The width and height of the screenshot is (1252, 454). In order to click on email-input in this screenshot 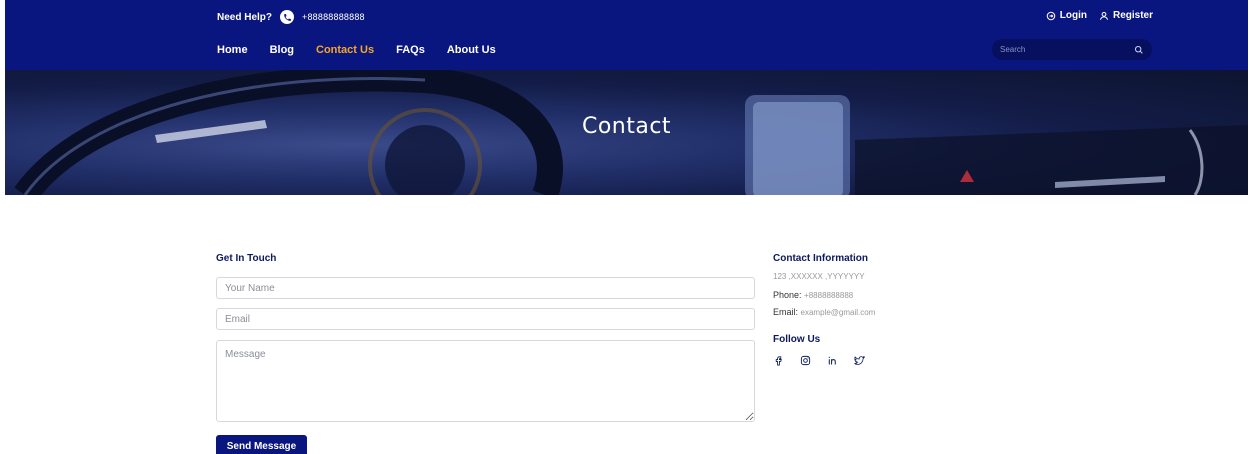, I will do `click(485, 319)`.